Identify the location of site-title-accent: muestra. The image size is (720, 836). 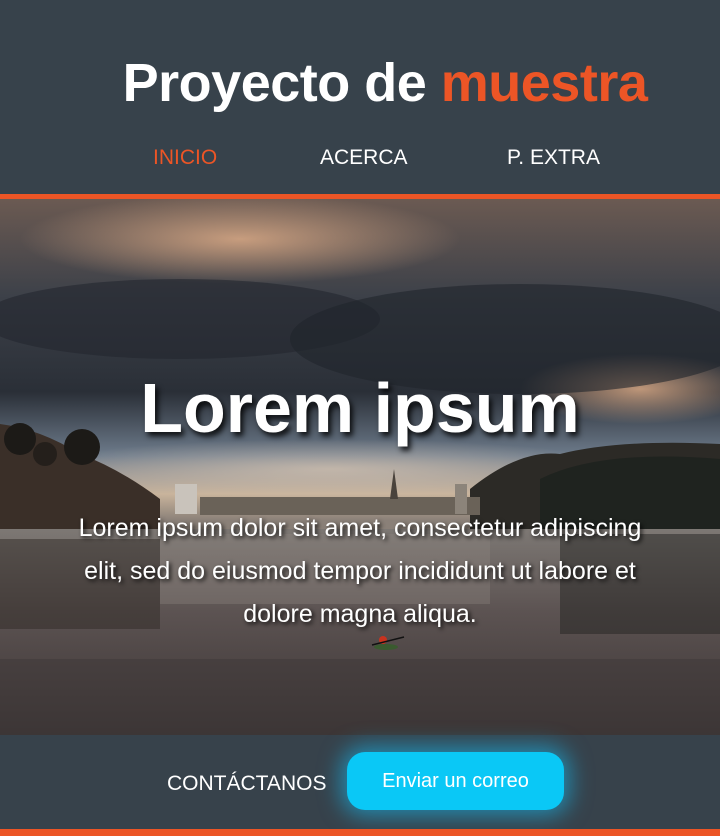
(544, 83).